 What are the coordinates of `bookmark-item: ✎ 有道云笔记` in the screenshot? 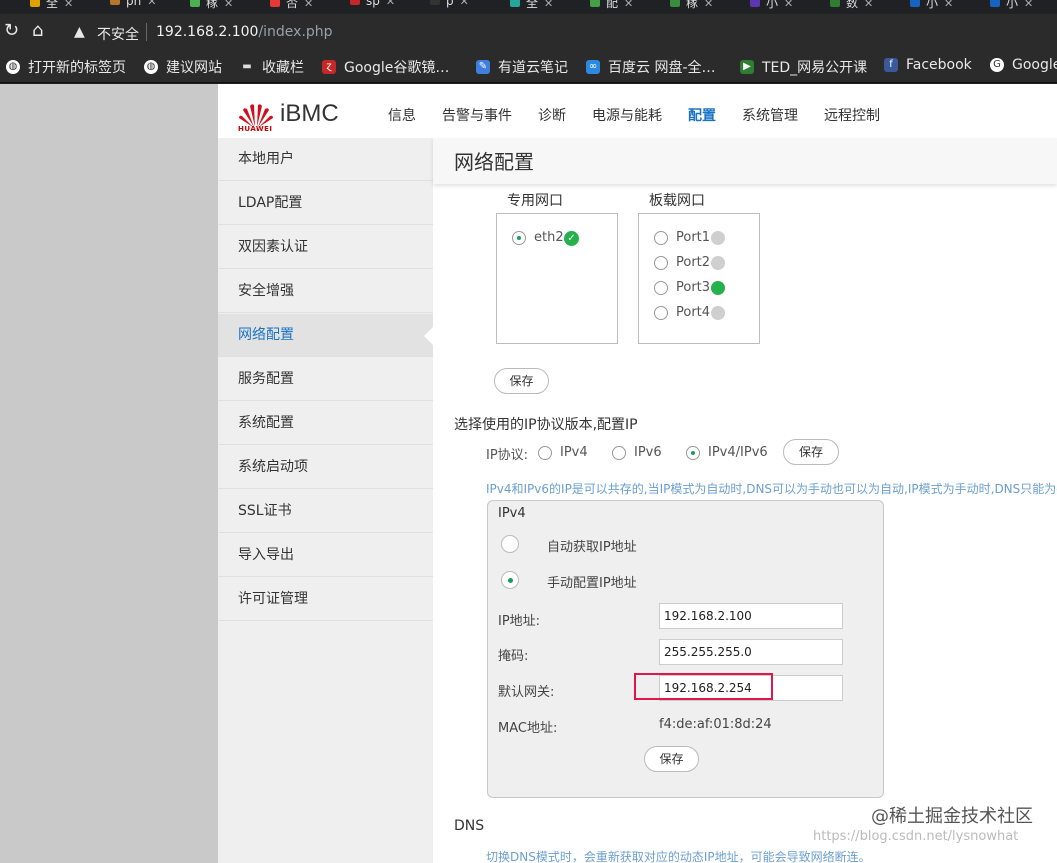 It's located at (522, 67).